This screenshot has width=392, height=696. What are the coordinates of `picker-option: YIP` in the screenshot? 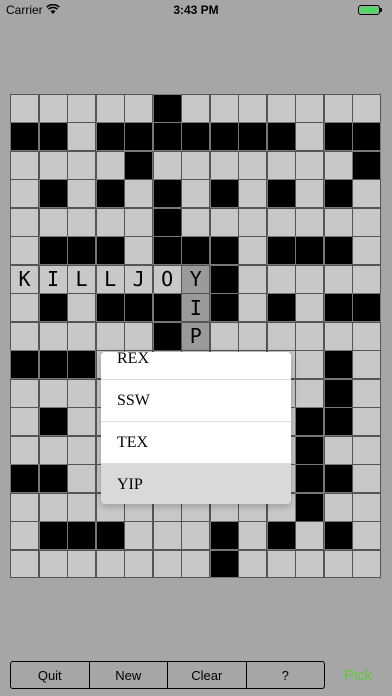 It's located at (196, 484).